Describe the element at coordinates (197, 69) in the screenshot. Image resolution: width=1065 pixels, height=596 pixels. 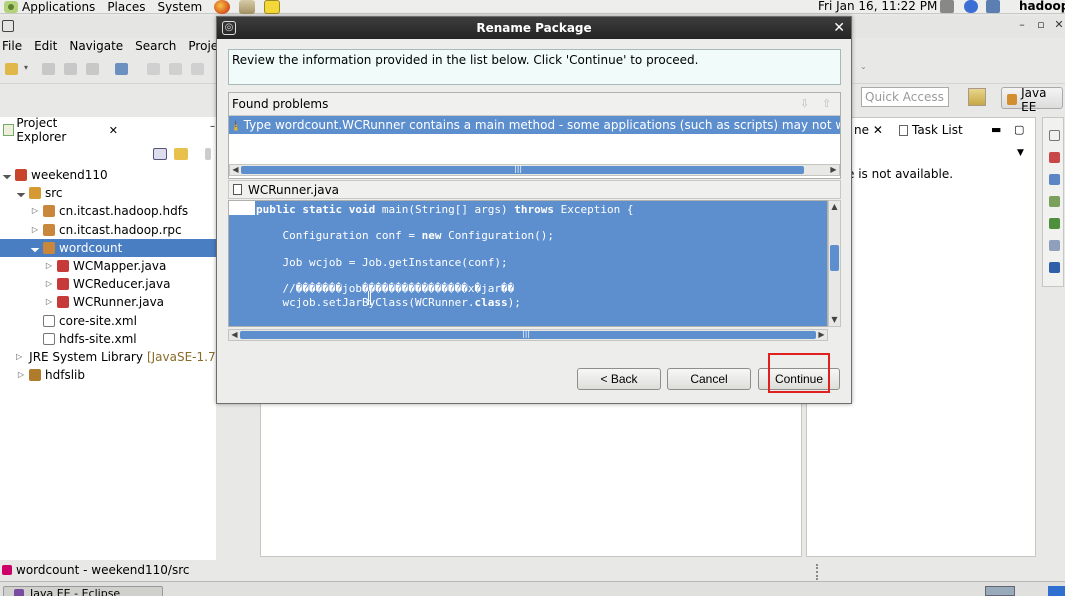
I see `terminate-icon` at that location.